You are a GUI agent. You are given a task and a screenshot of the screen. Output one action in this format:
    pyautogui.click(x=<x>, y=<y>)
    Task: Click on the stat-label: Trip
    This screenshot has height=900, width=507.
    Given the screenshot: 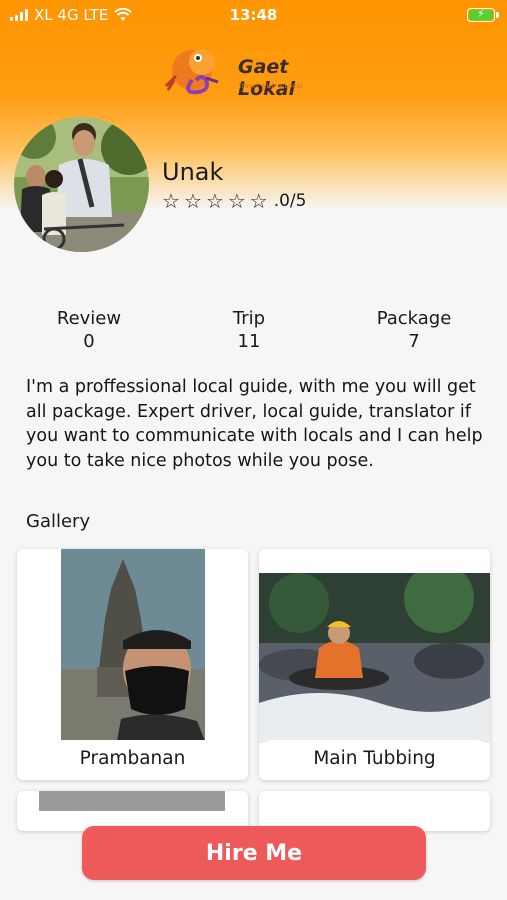 What is the action you would take?
    pyautogui.click(x=249, y=318)
    